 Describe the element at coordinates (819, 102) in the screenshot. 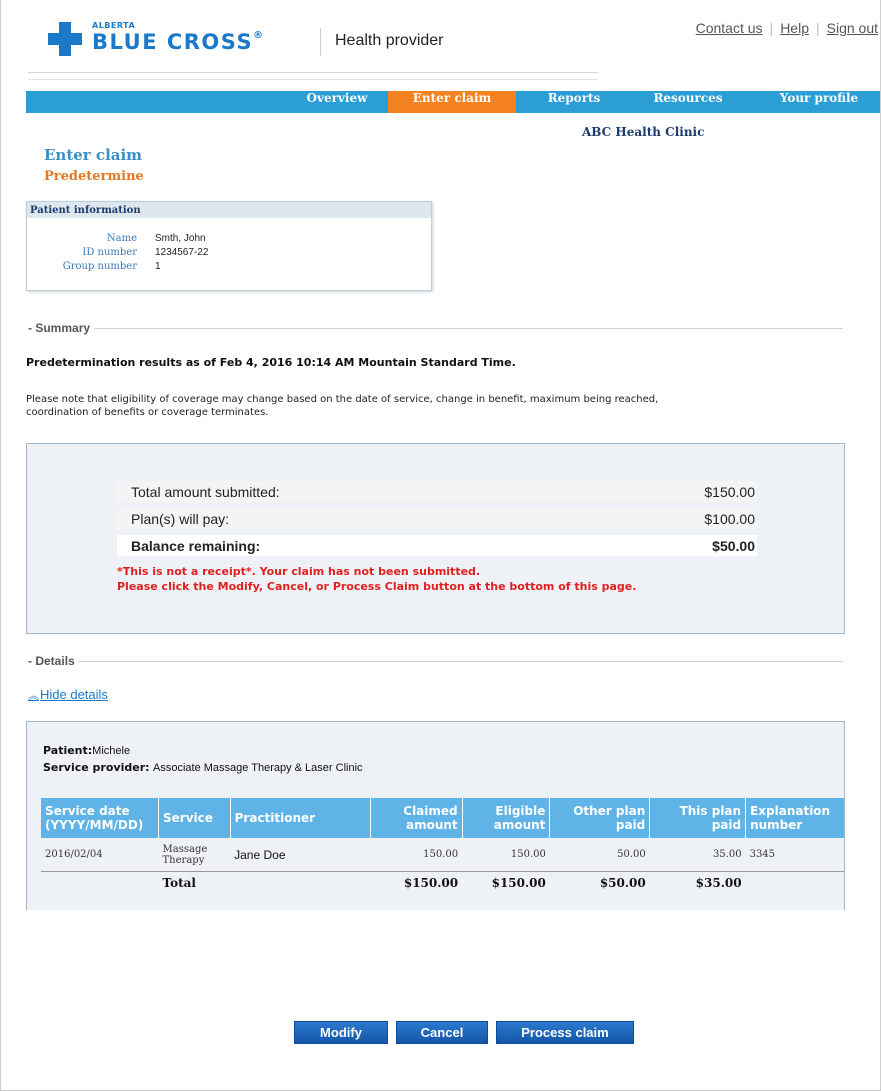

I see `nav-your-profile: Your profile` at that location.